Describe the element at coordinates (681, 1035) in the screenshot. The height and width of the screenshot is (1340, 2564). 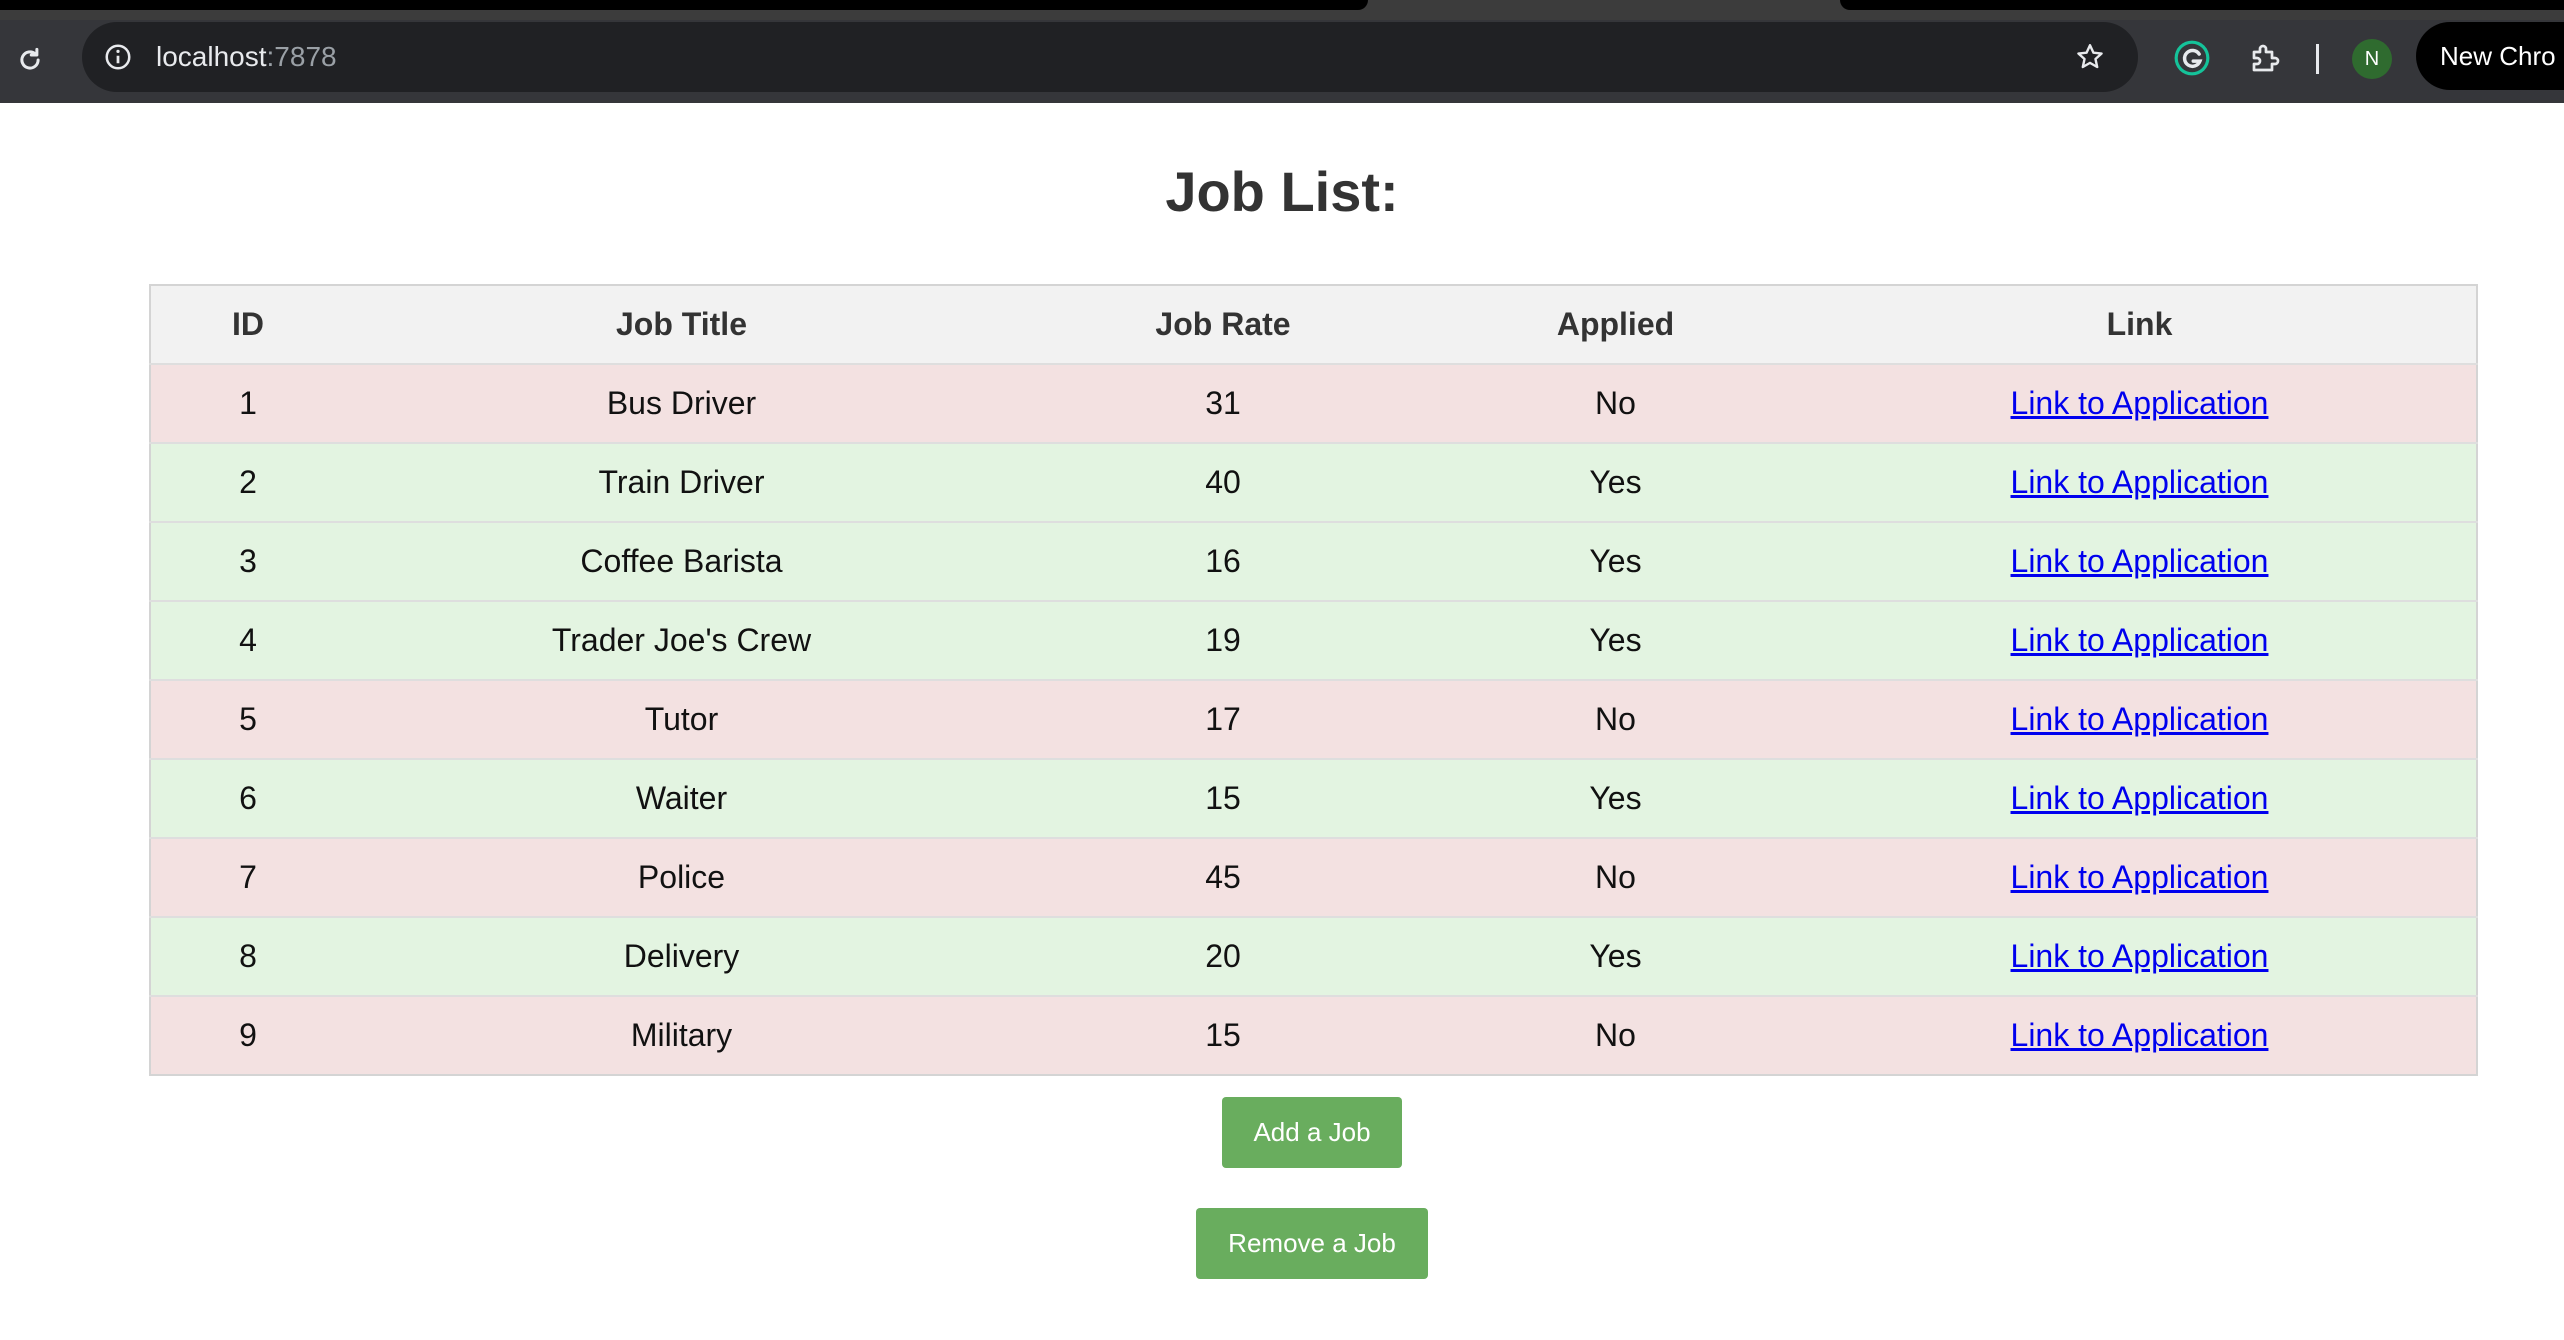
I see `cell-job-title: Military` at that location.